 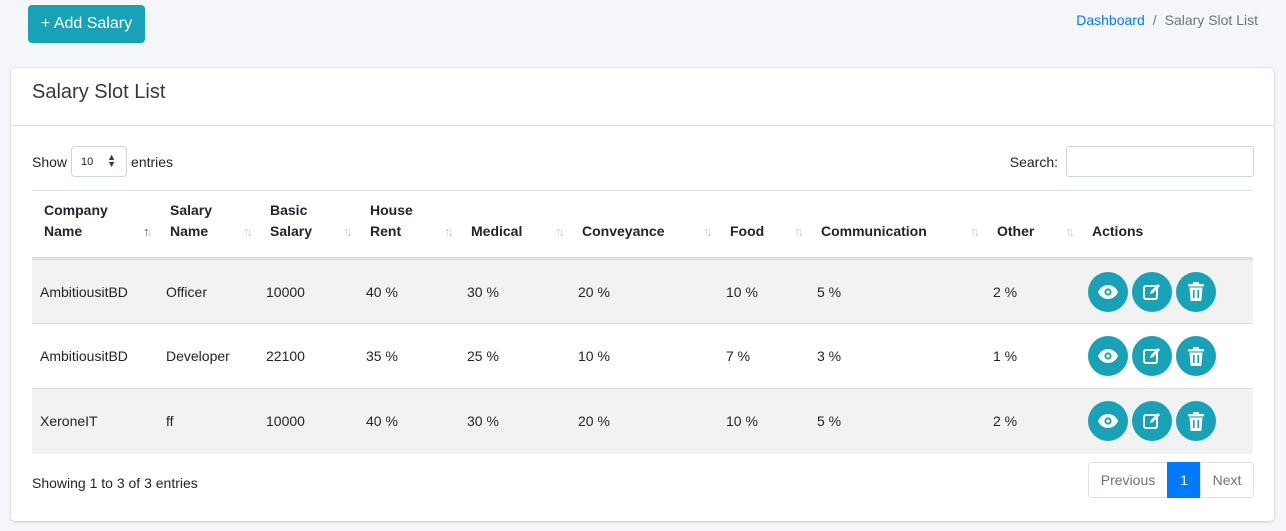 I want to click on table-cell: 5 %, so click(x=897, y=291).